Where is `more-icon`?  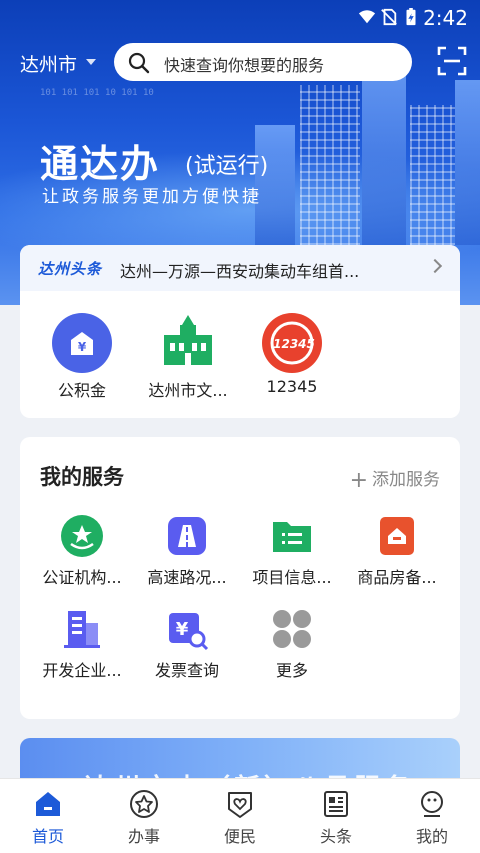 more-icon is located at coordinates (292, 629).